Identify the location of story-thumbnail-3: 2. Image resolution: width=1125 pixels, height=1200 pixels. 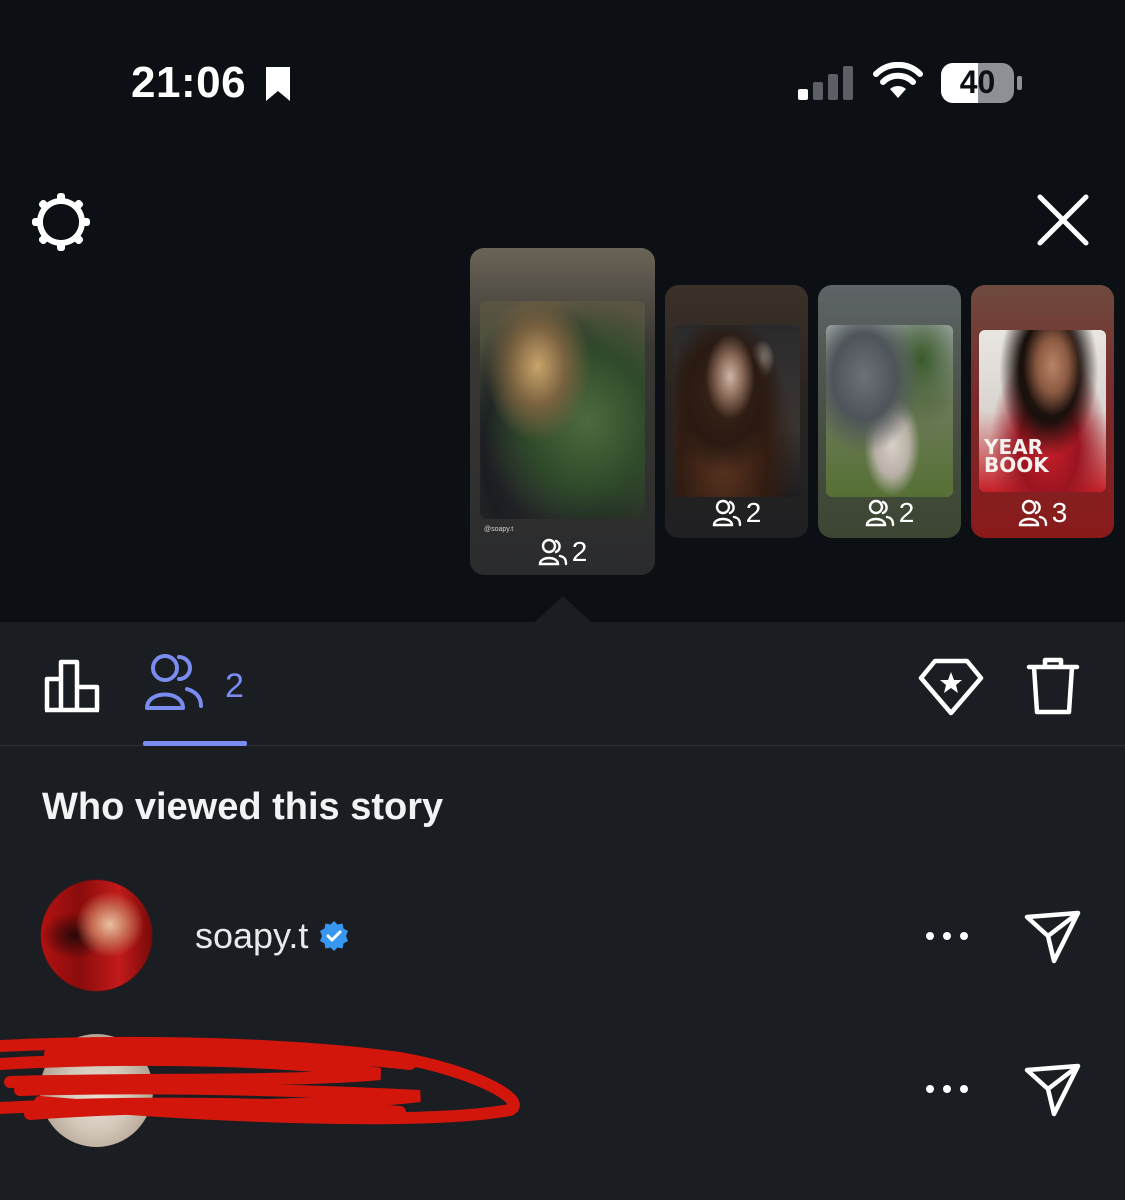
(889, 411).